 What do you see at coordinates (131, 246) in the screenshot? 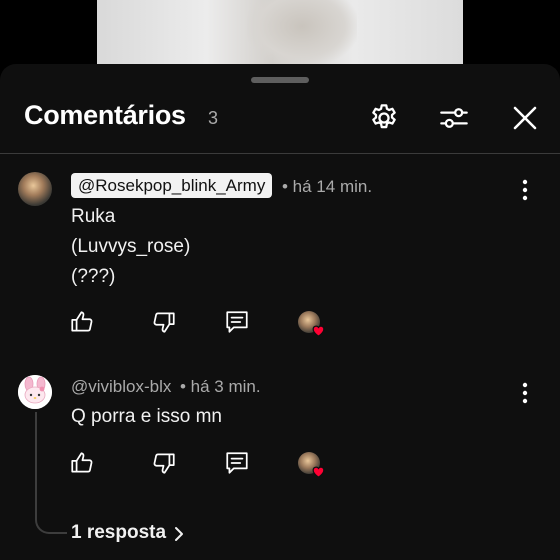
I see `comment-text-line: (Luvvys_rose)` at bounding box center [131, 246].